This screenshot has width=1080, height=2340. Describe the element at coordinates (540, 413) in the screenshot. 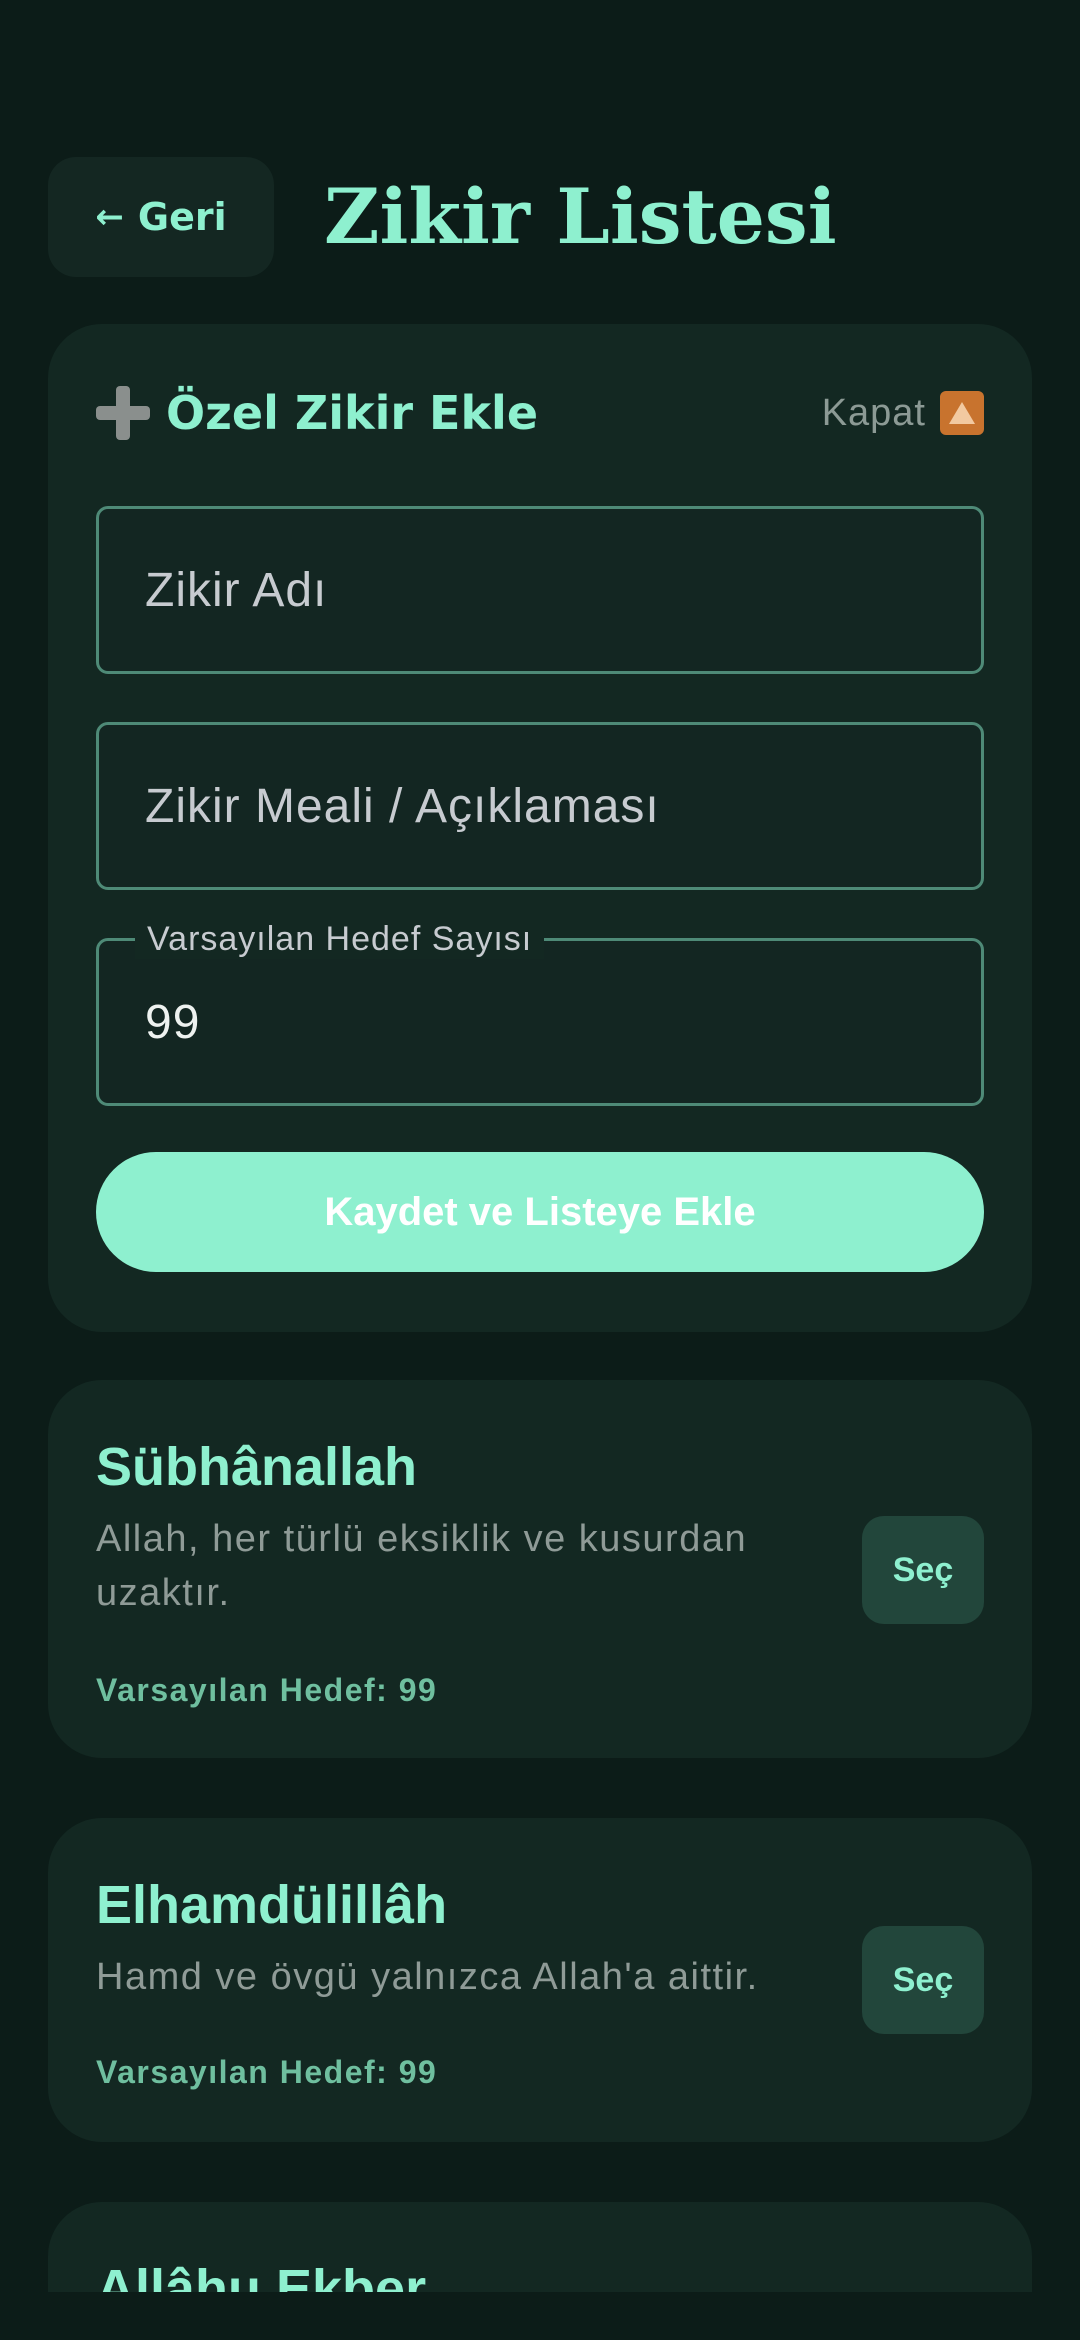

I see `form-header: Özel Zikir Ekle Kapat` at that location.